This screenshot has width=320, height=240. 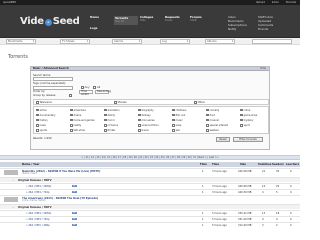 What do you see at coordinates (42, 120) in the screenshot?
I see `tag-option: history` at bounding box center [42, 120].